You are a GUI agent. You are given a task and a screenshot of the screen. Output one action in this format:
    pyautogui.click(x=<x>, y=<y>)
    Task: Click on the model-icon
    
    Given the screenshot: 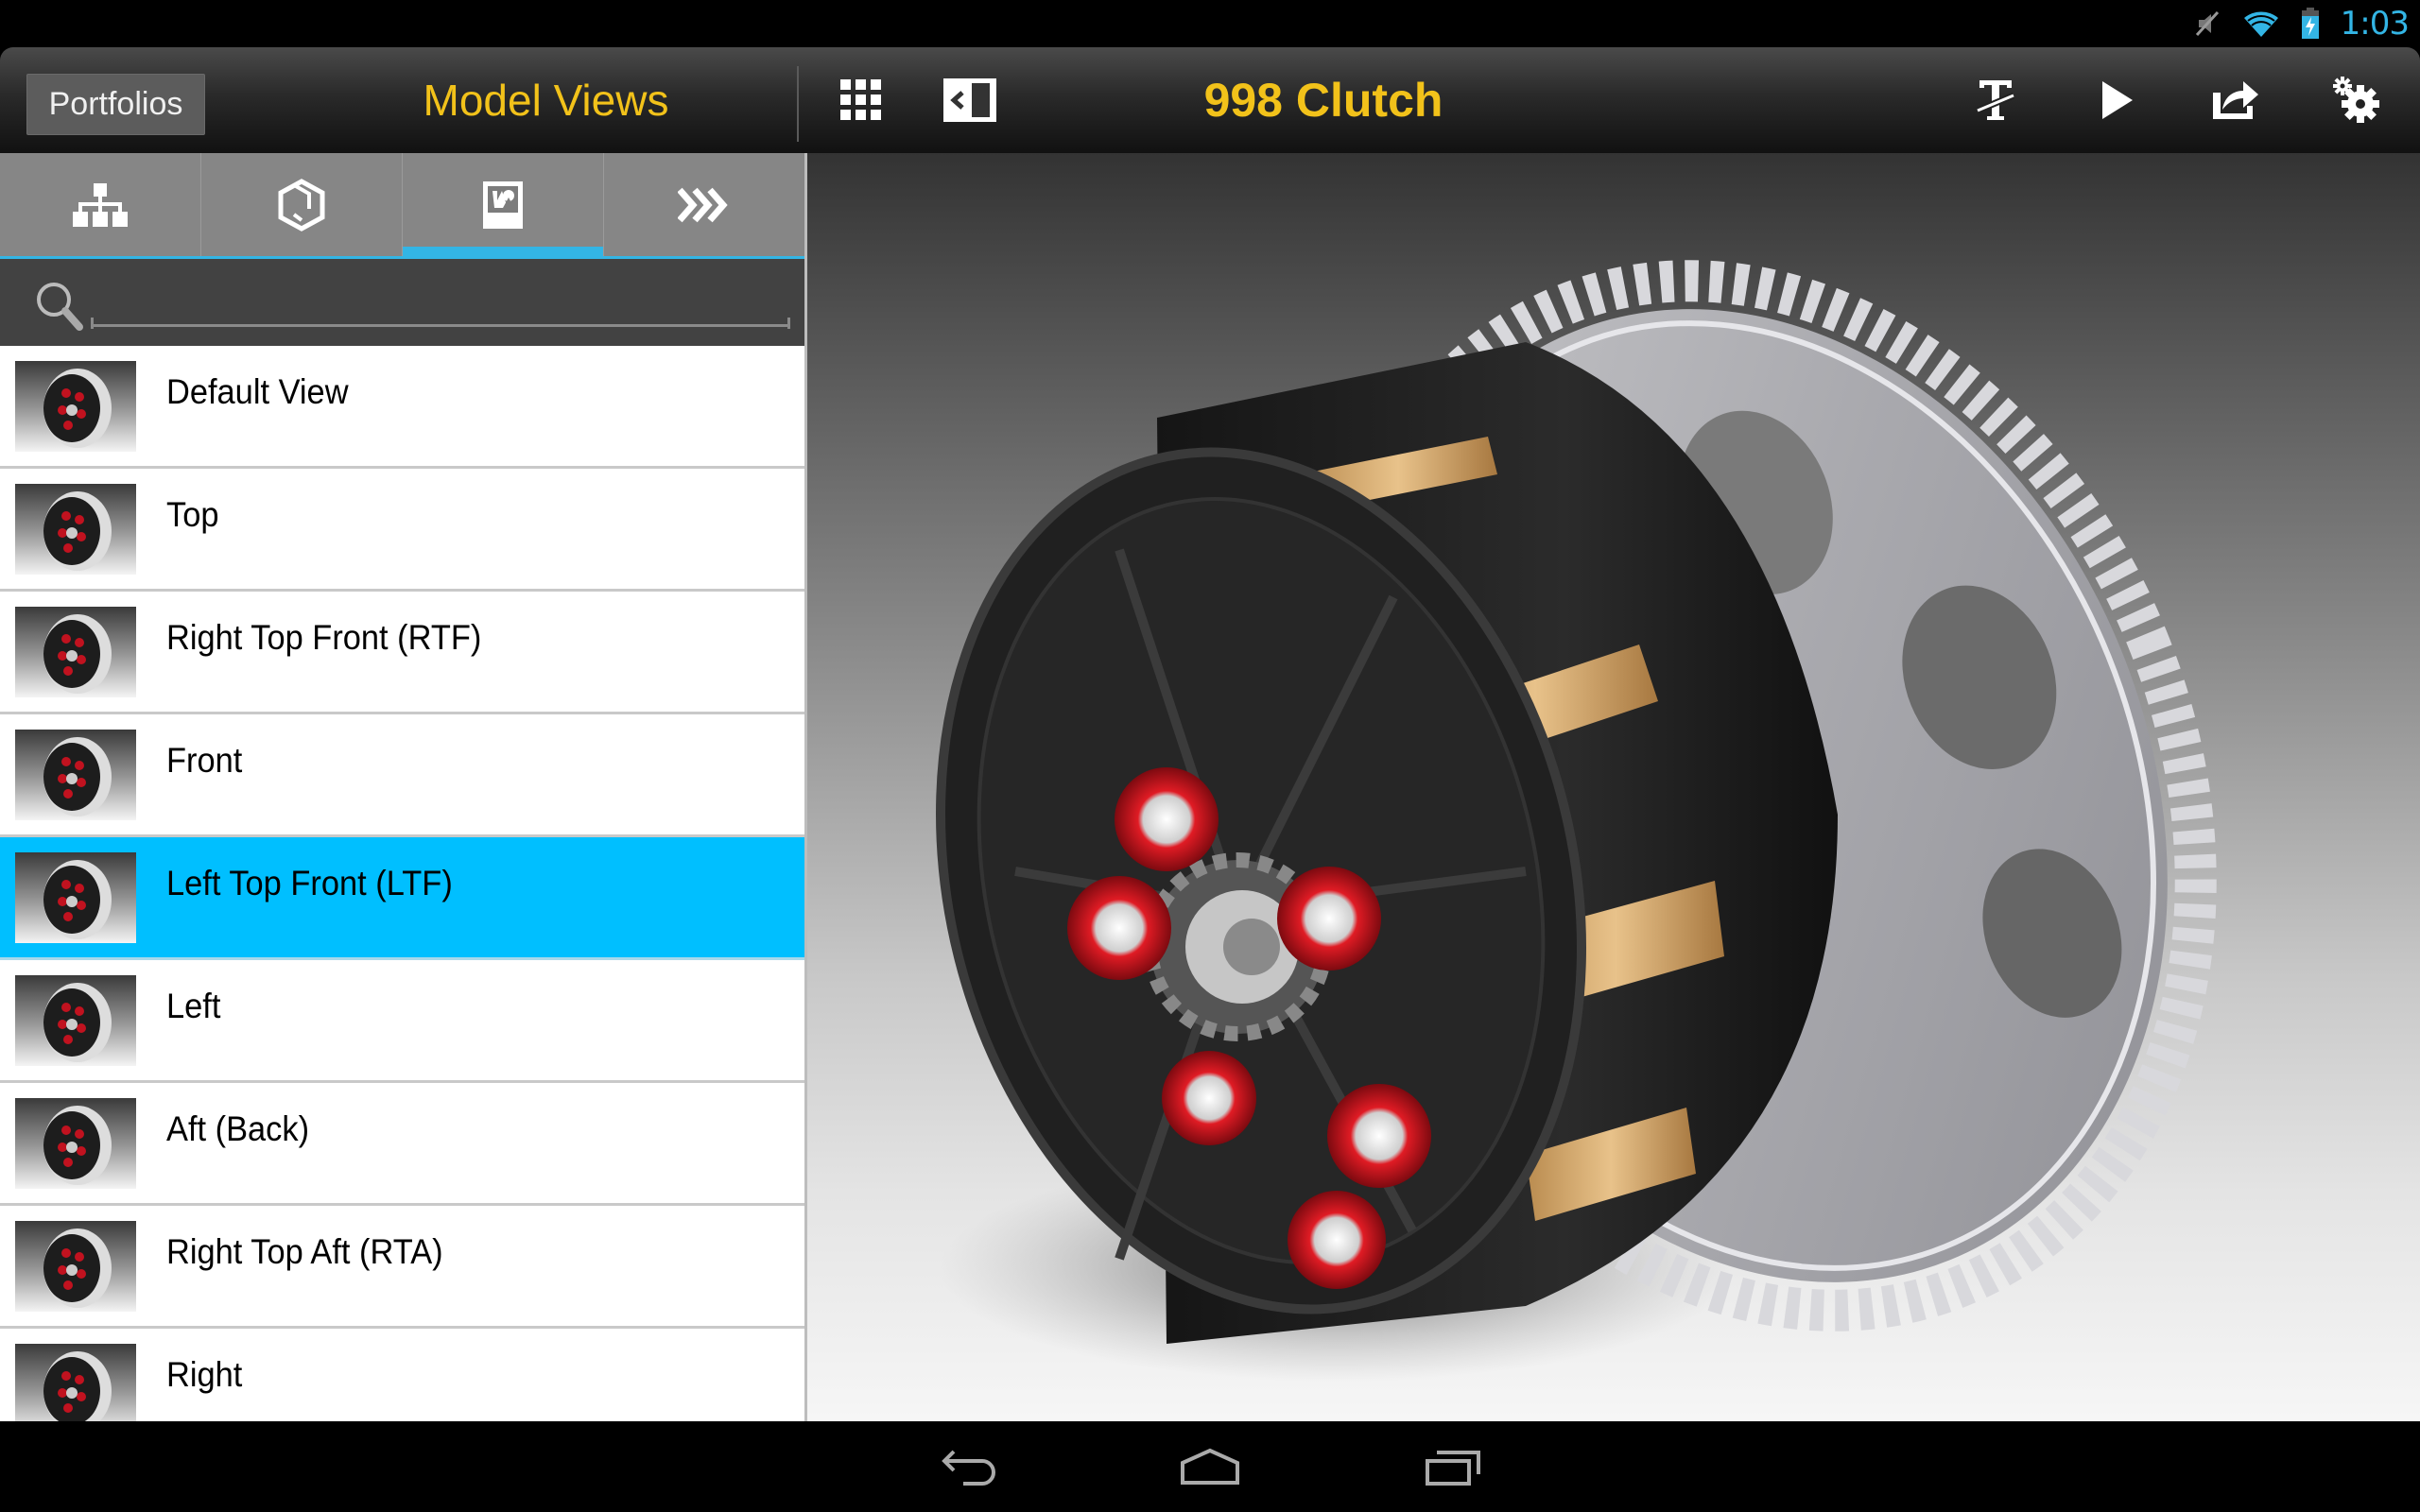 What is the action you would take?
    pyautogui.click(x=302, y=205)
    